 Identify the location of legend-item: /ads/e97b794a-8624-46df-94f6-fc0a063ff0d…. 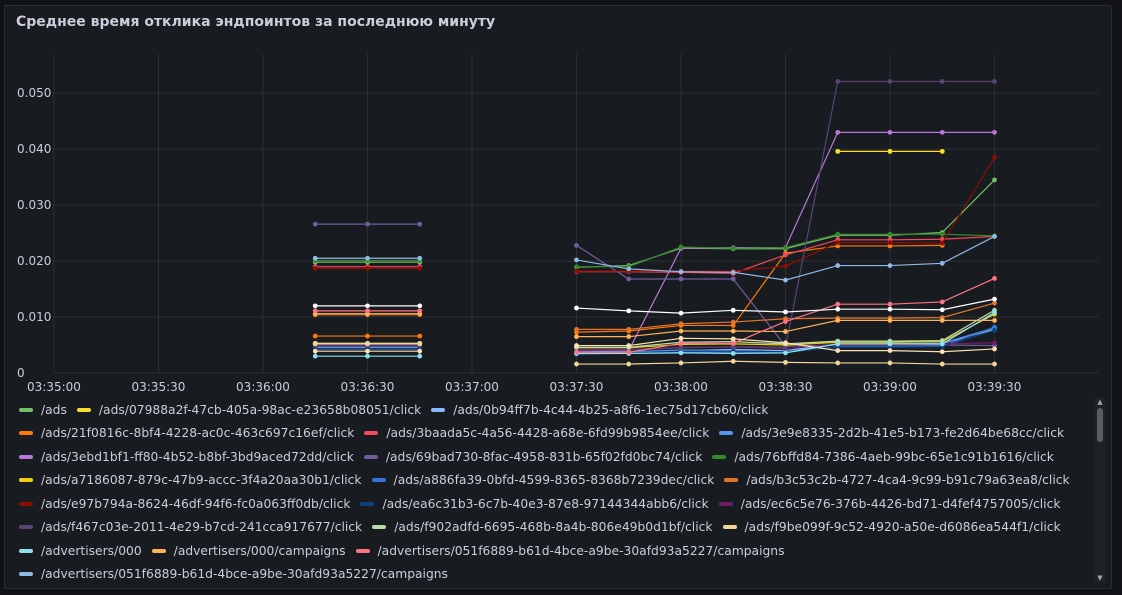
(184, 504).